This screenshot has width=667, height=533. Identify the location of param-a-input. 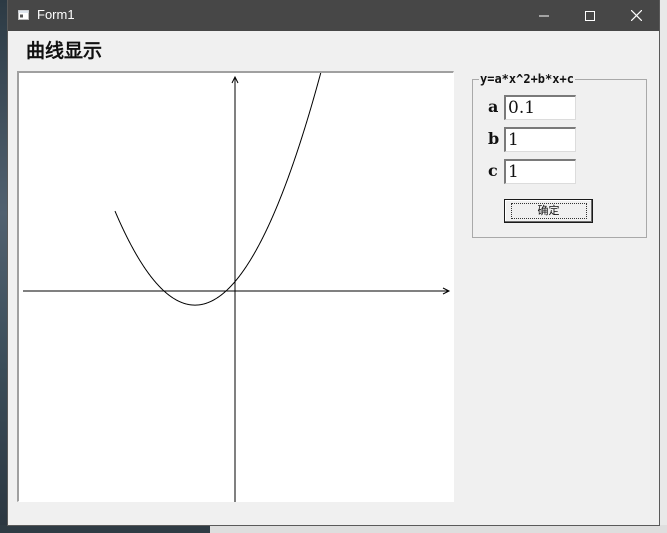
(540, 107).